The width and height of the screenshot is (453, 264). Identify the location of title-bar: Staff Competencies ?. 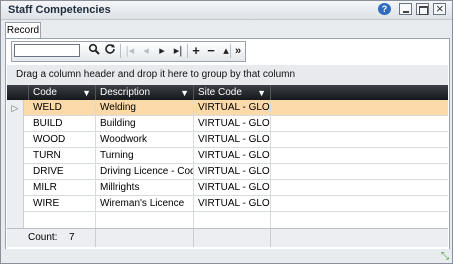
(226, 10).